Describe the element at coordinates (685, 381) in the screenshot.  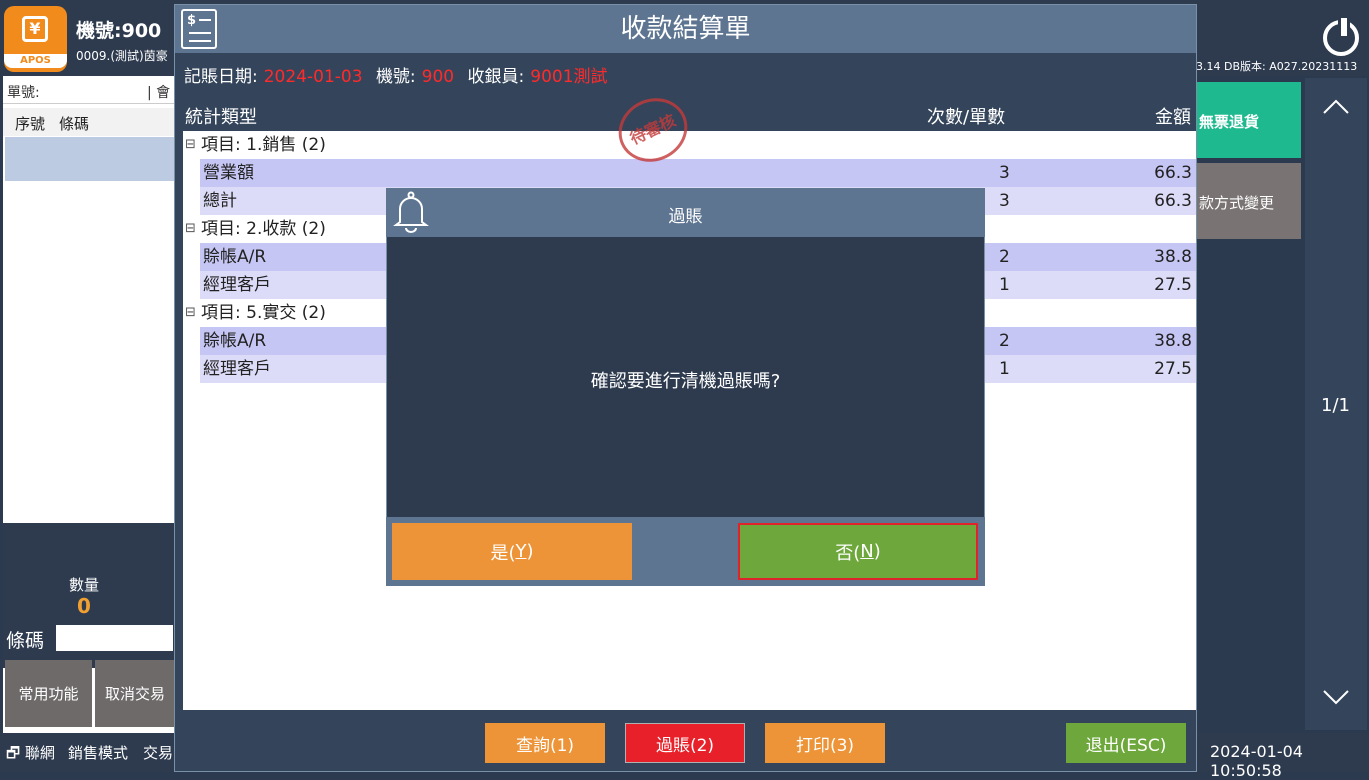
I see `dialog-message: 確認要進行清機過賬嗎?` at that location.